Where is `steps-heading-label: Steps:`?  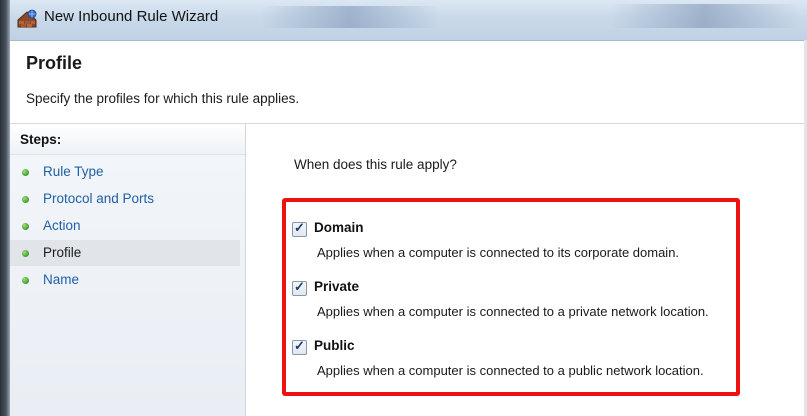
steps-heading-label: Steps: is located at coordinates (41, 139).